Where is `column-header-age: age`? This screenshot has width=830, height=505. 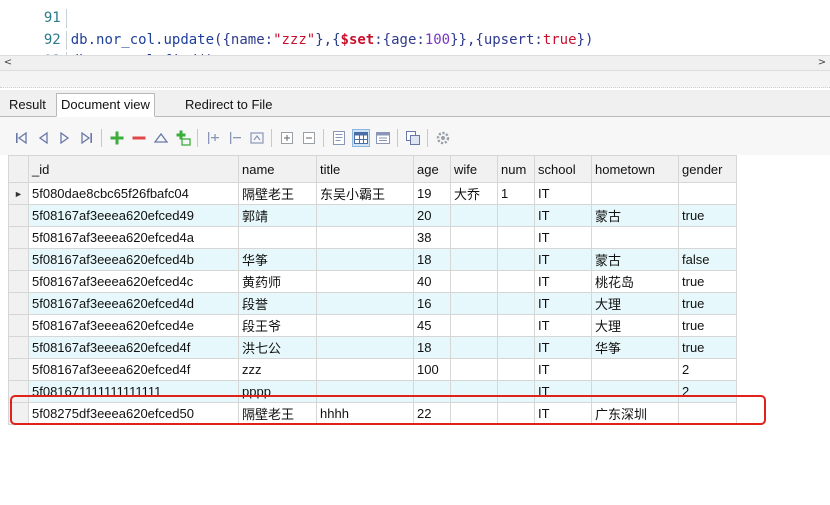 column-header-age: age is located at coordinates (432, 169).